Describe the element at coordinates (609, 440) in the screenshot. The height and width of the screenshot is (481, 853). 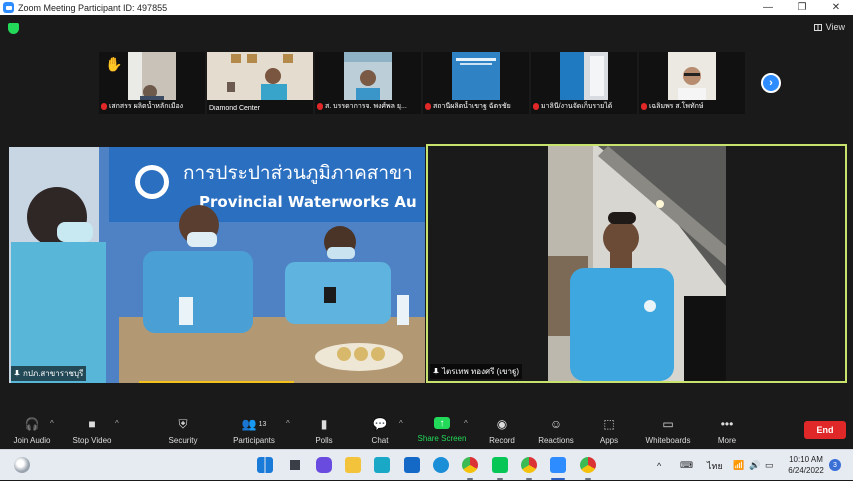
I see `apps-label: Apps` at that location.